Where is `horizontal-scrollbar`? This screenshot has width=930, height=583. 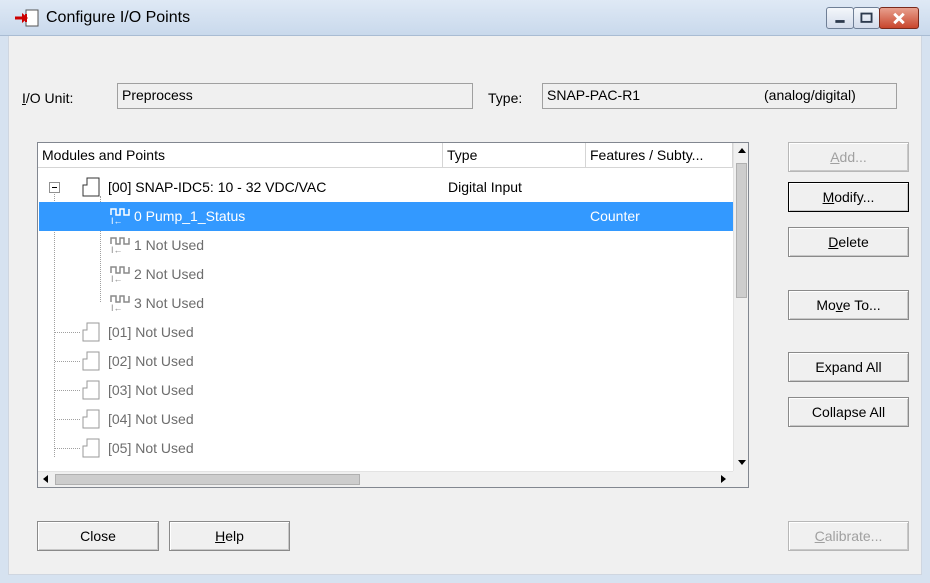 horizontal-scrollbar is located at coordinates (385, 479).